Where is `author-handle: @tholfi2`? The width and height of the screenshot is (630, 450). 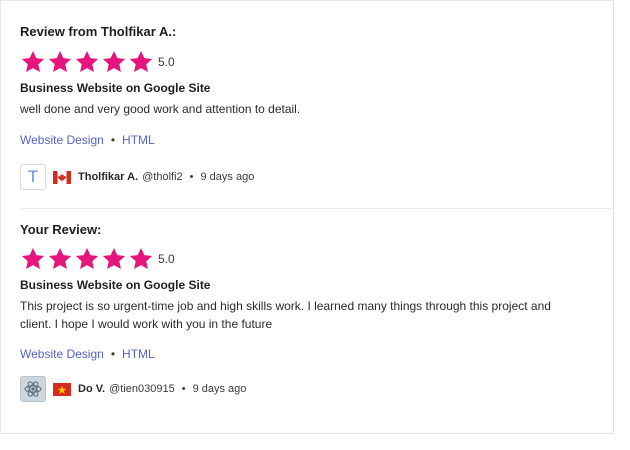
author-handle: @tholfi2 is located at coordinates (162, 177).